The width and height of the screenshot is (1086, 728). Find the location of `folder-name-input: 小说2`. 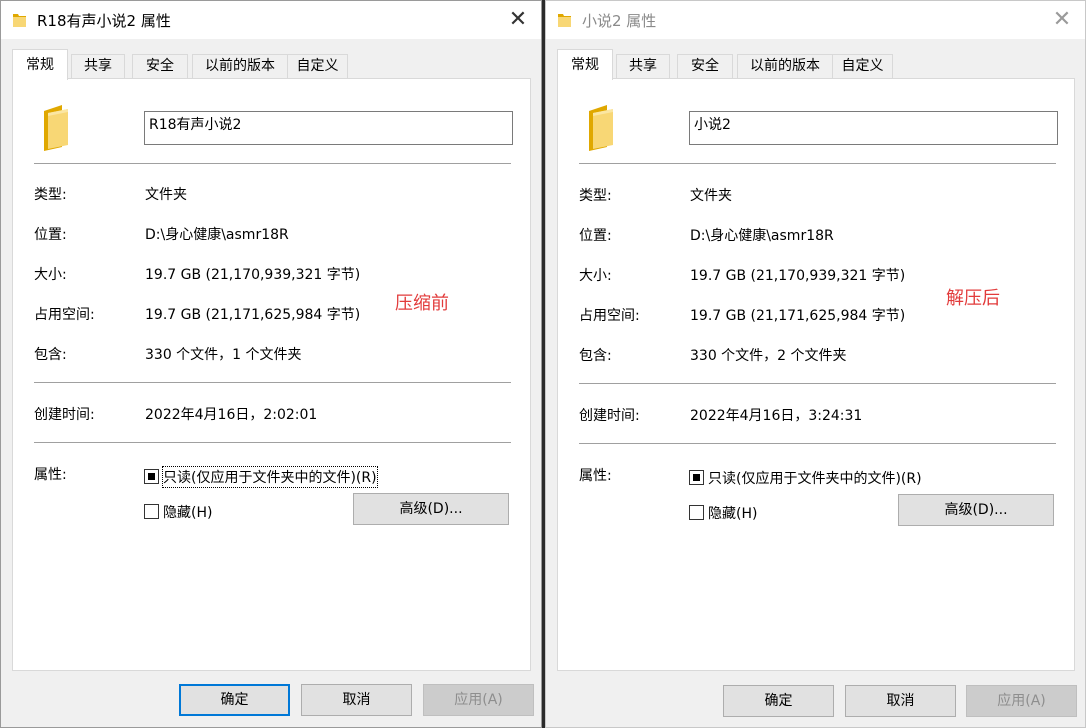

folder-name-input: 小说2 is located at coordinates (873, 128).